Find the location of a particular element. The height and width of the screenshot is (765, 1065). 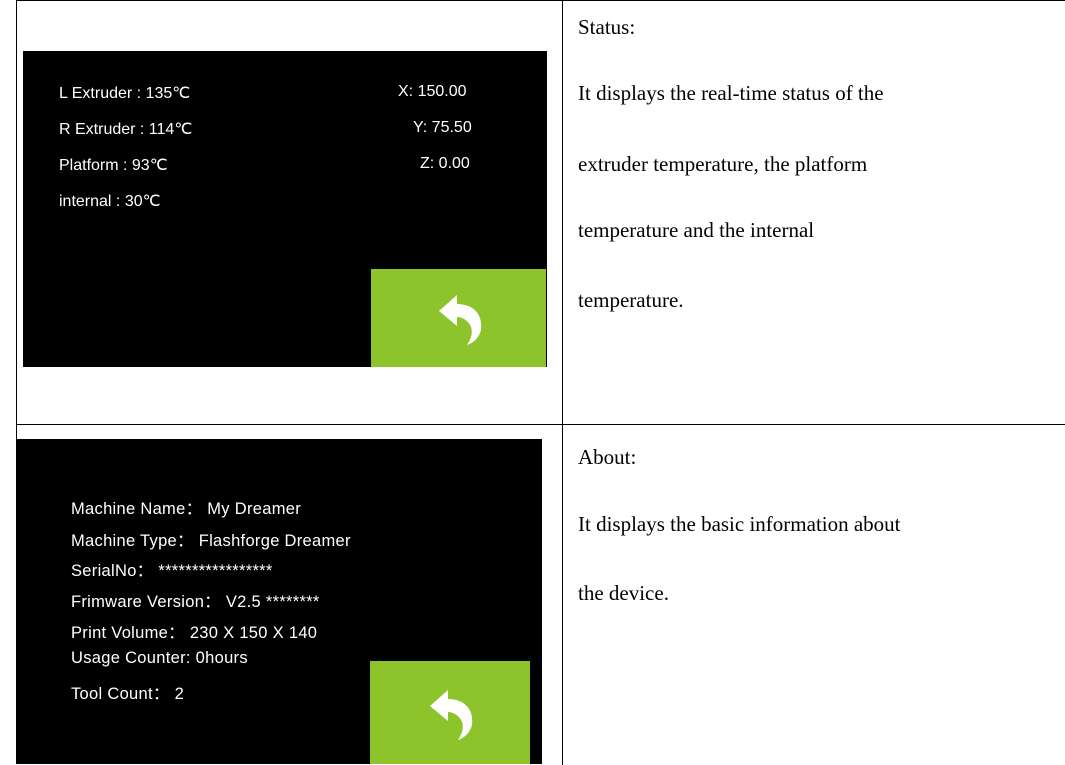

status-desc-line: extruder temperature, the platform is located at coordinates (723, 164).